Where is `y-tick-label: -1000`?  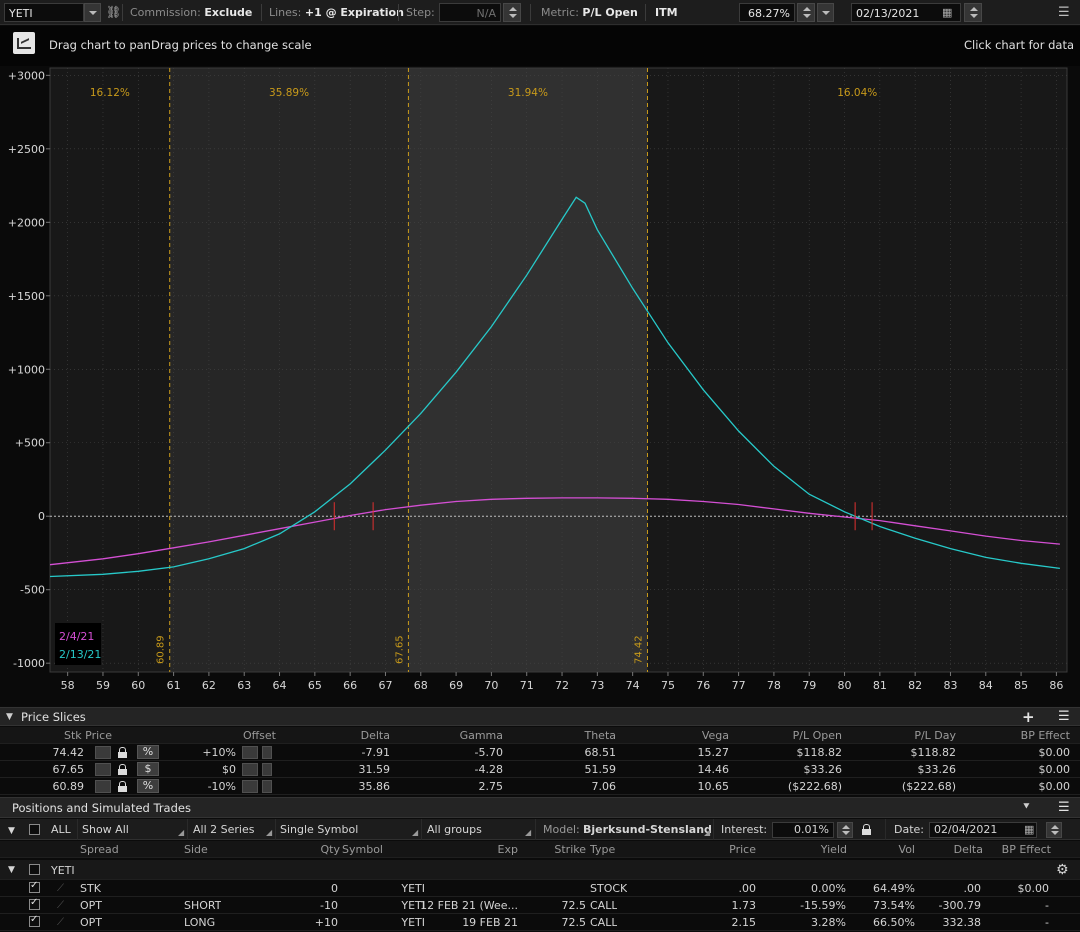
y-tick-label: -1000 is located at coordinates (29, 663).